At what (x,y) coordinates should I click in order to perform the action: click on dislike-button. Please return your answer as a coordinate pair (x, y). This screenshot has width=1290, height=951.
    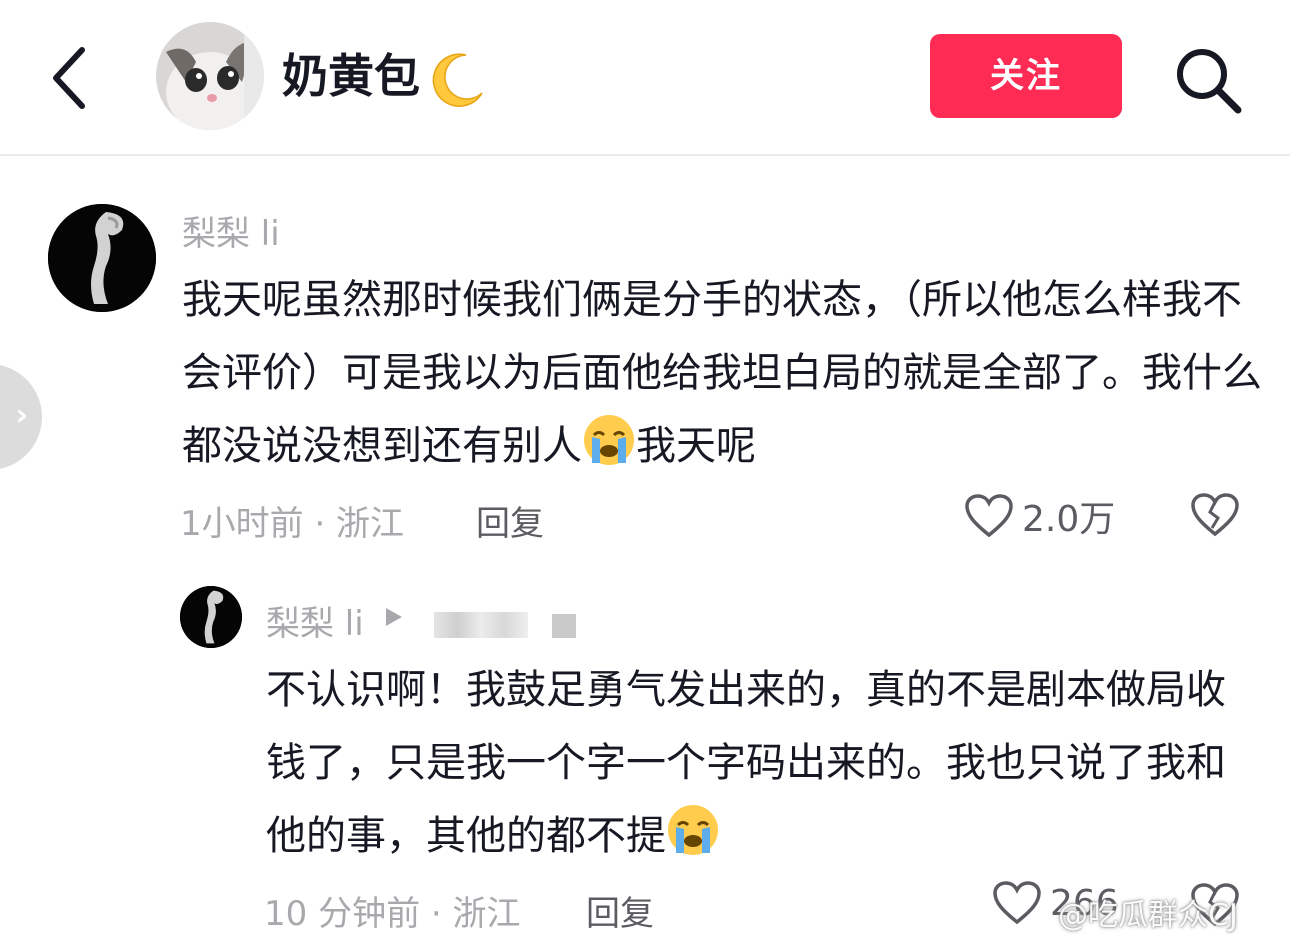
    Looking at the image, I should click on (1215, 517).